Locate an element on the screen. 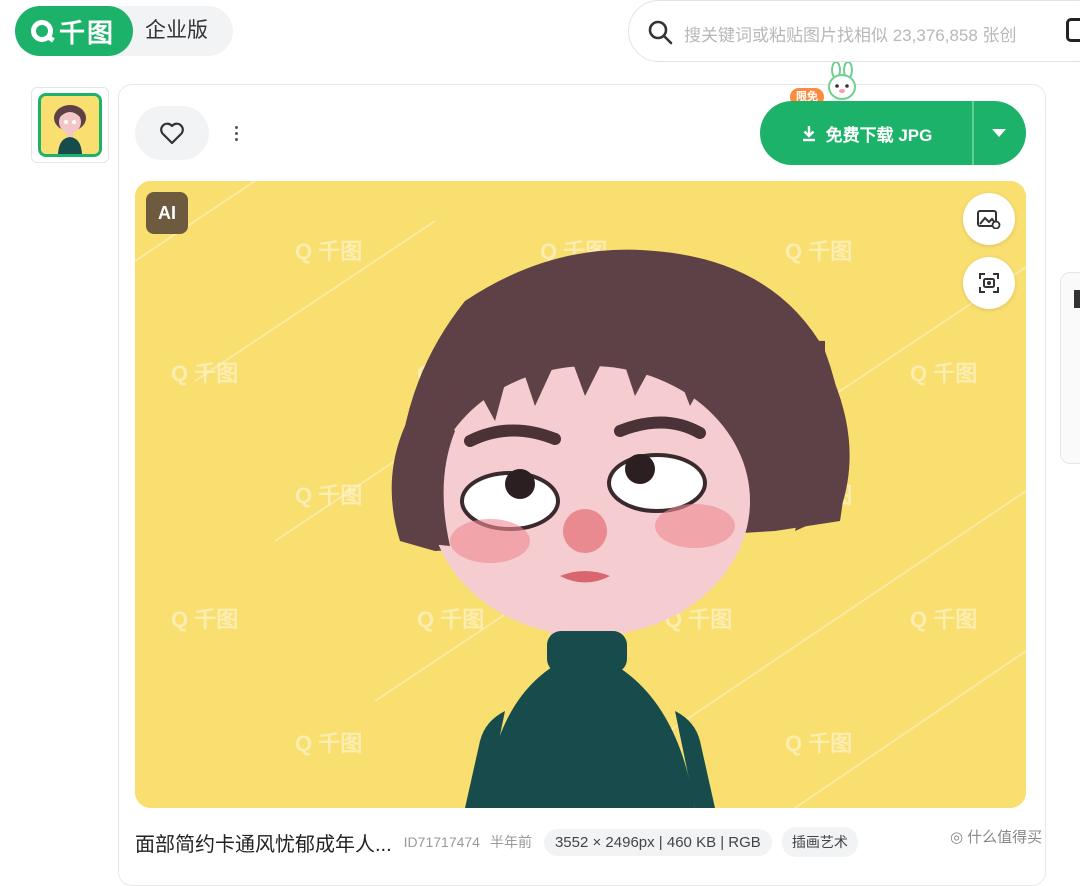 The width and height of the screenshot is (1080, 886). download-label: 免费下载 JPG is located at coordinates (879, 135).